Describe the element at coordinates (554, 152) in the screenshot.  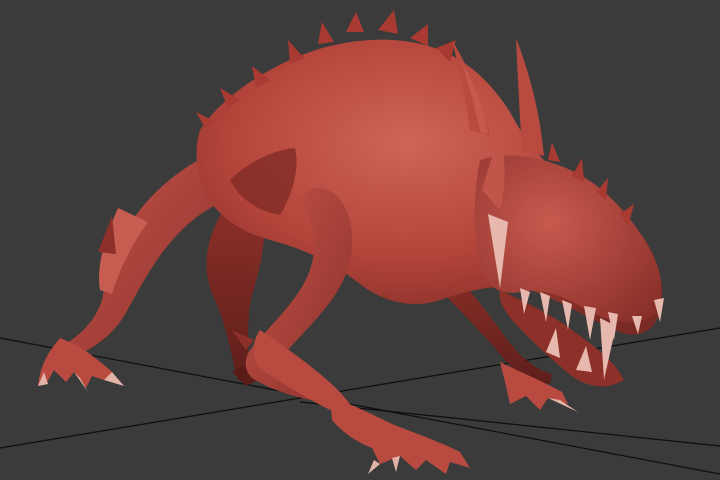
I see `head-spike` at that location.